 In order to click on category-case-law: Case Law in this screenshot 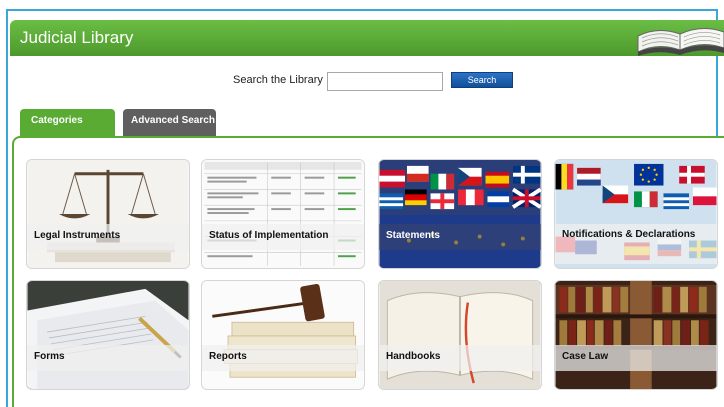, I will do `click(636, 335)`.